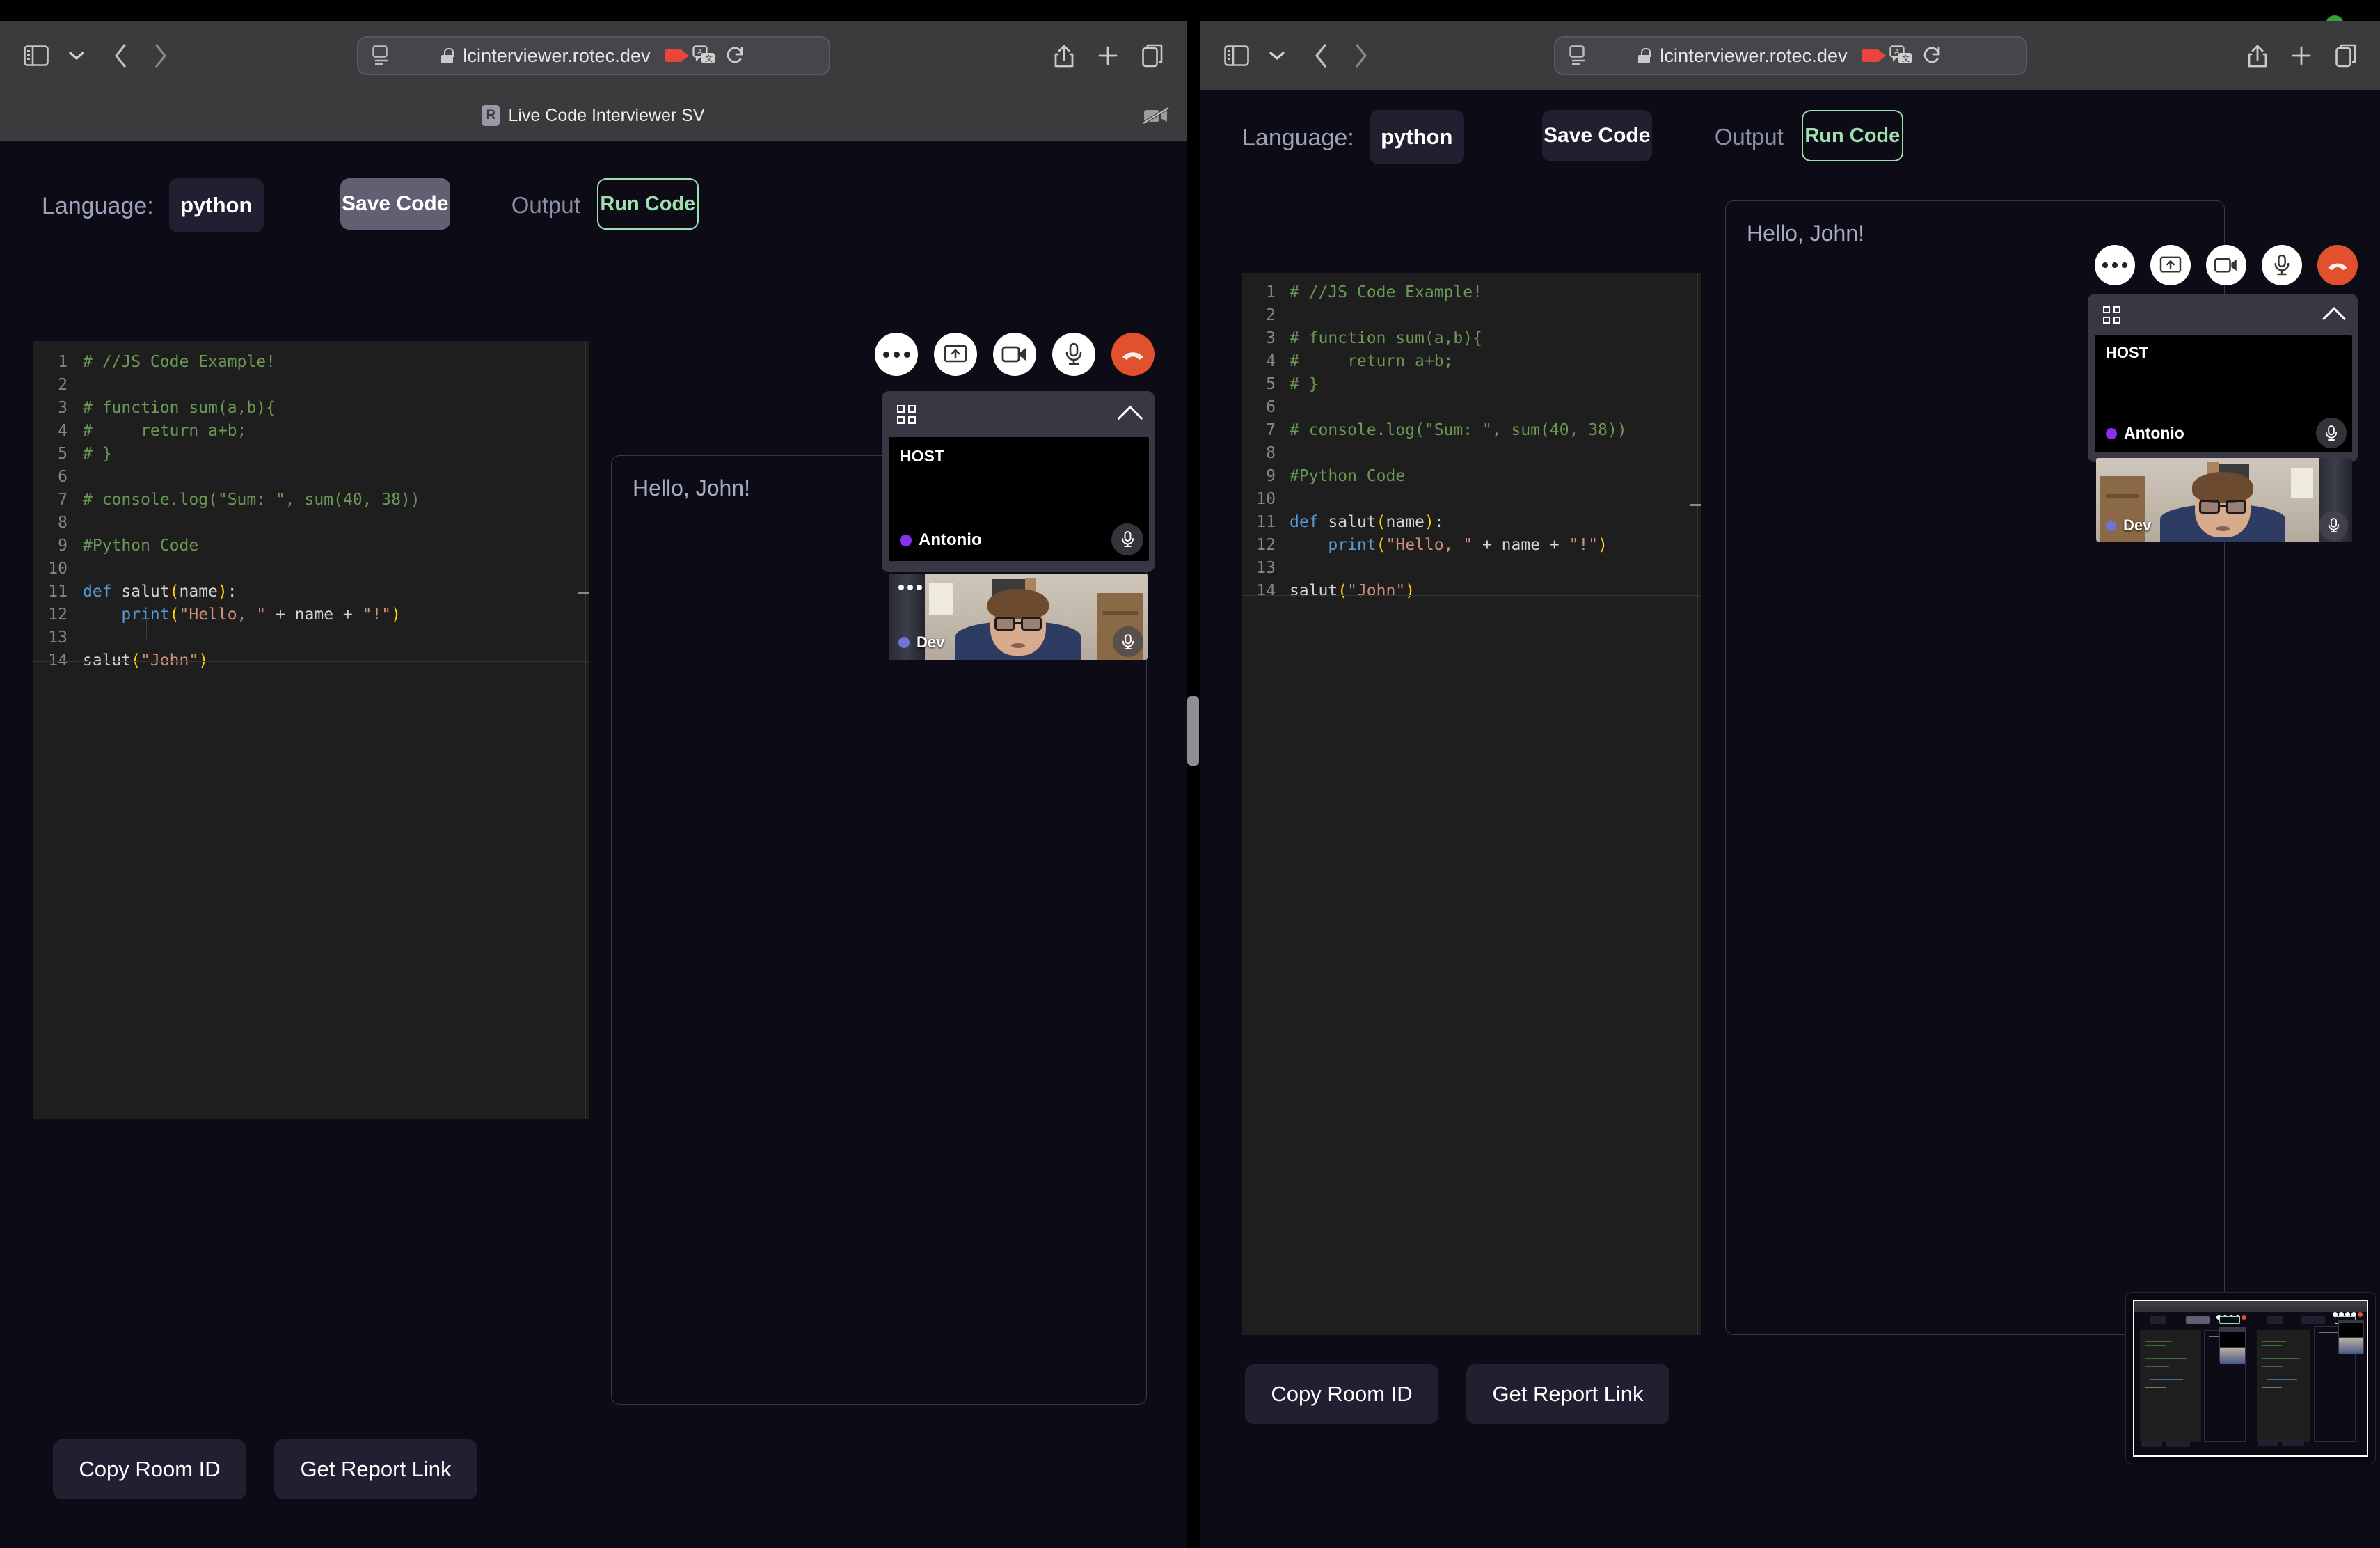 The image size is (2380, 1548). Describe the element at coordinates (63, 523) in the screenshot. I see `line-number: 8` at that location.